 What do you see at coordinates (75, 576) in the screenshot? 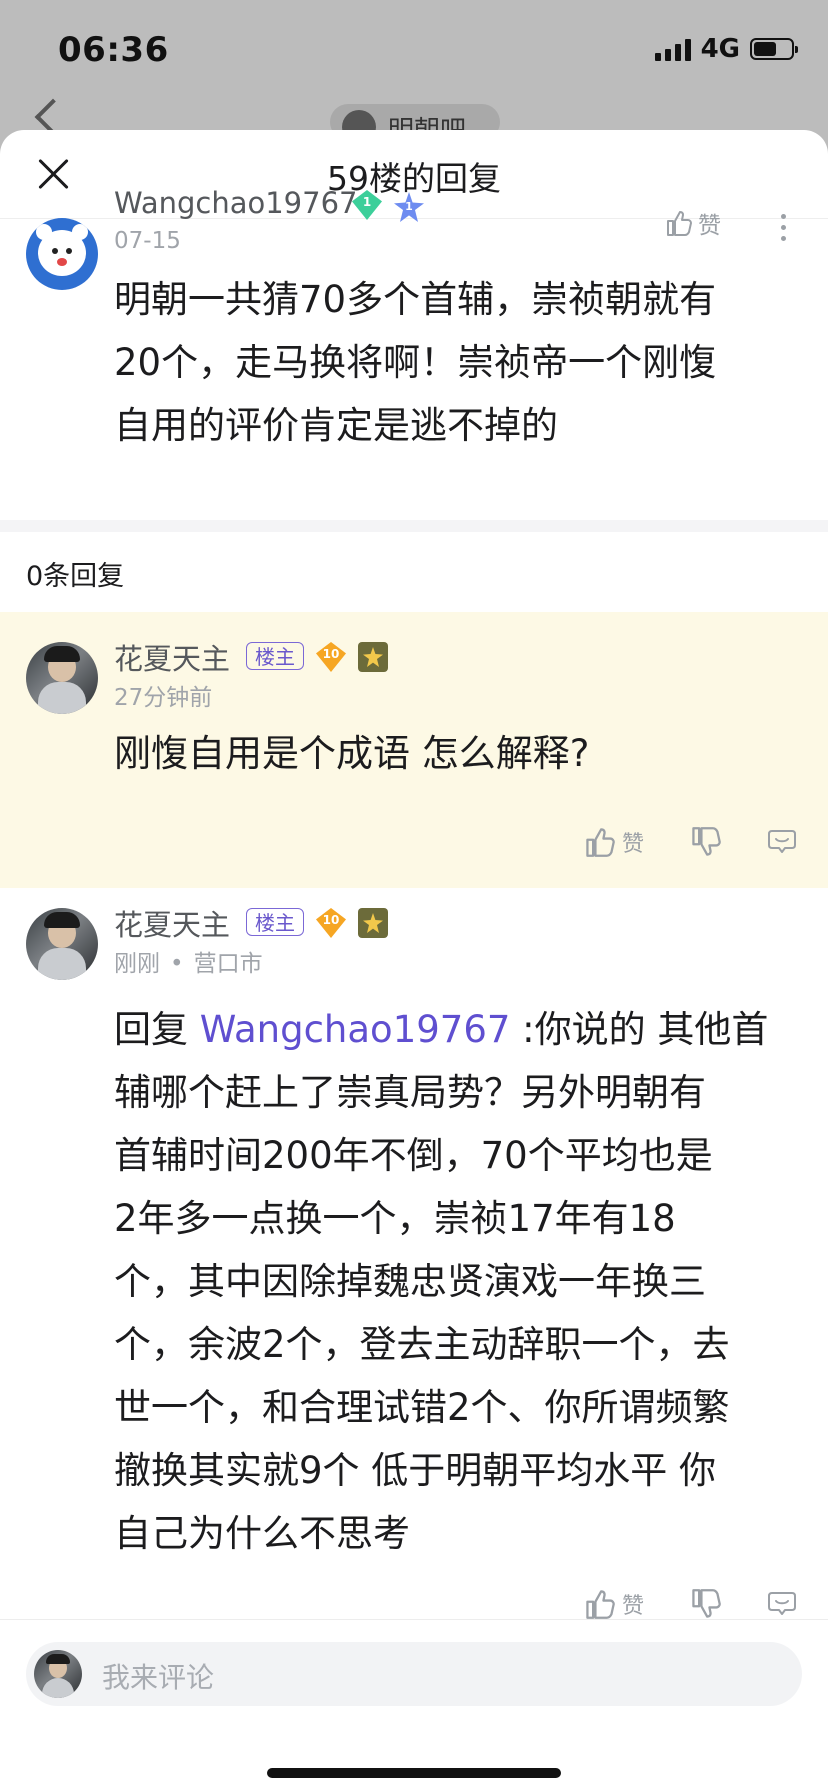
I see `reply-count: 0条回复` at bounding box center [75, 576].